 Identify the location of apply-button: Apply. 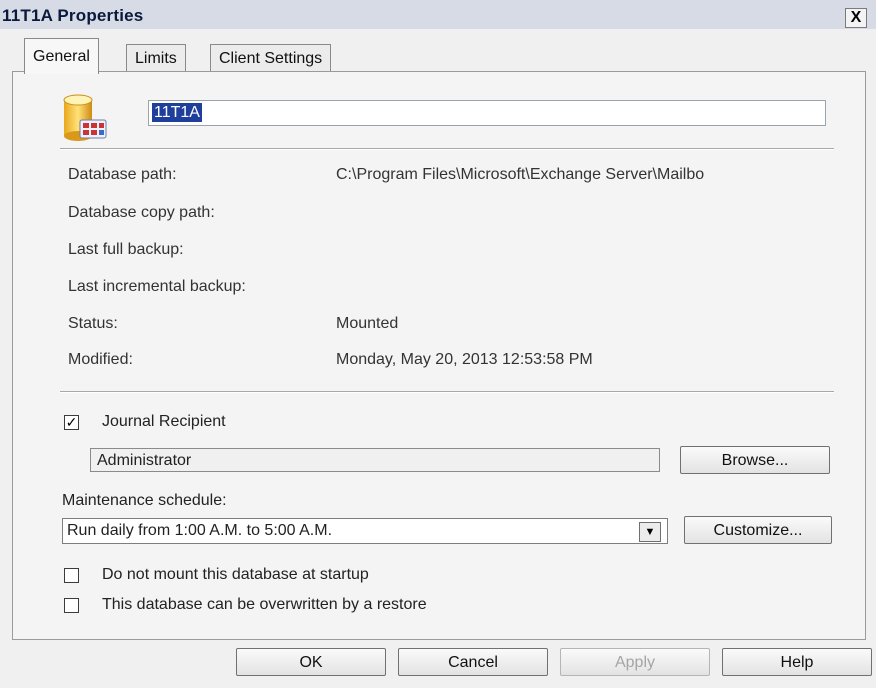
(635, 662).